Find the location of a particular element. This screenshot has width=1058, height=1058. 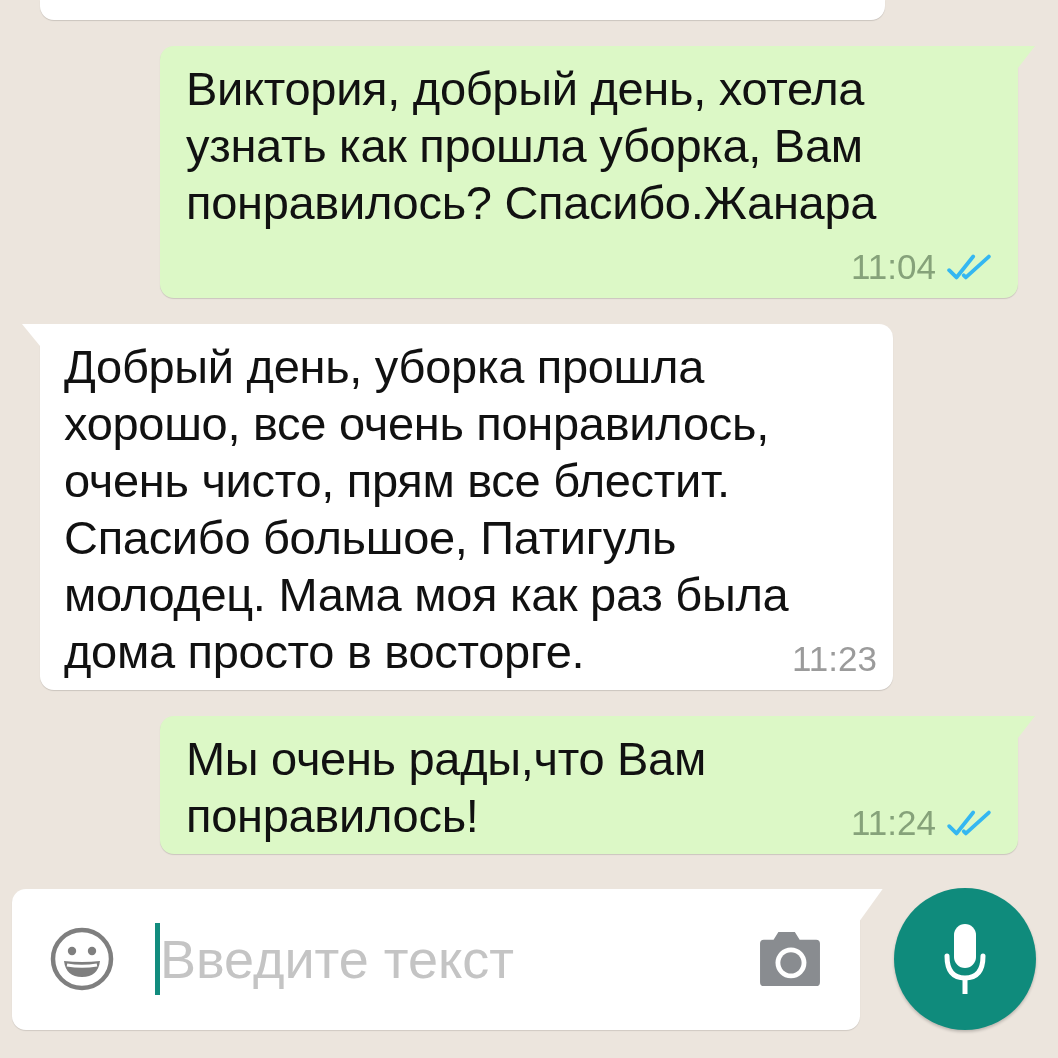

message-time: 11:24 is located at coordinates (893, 823).